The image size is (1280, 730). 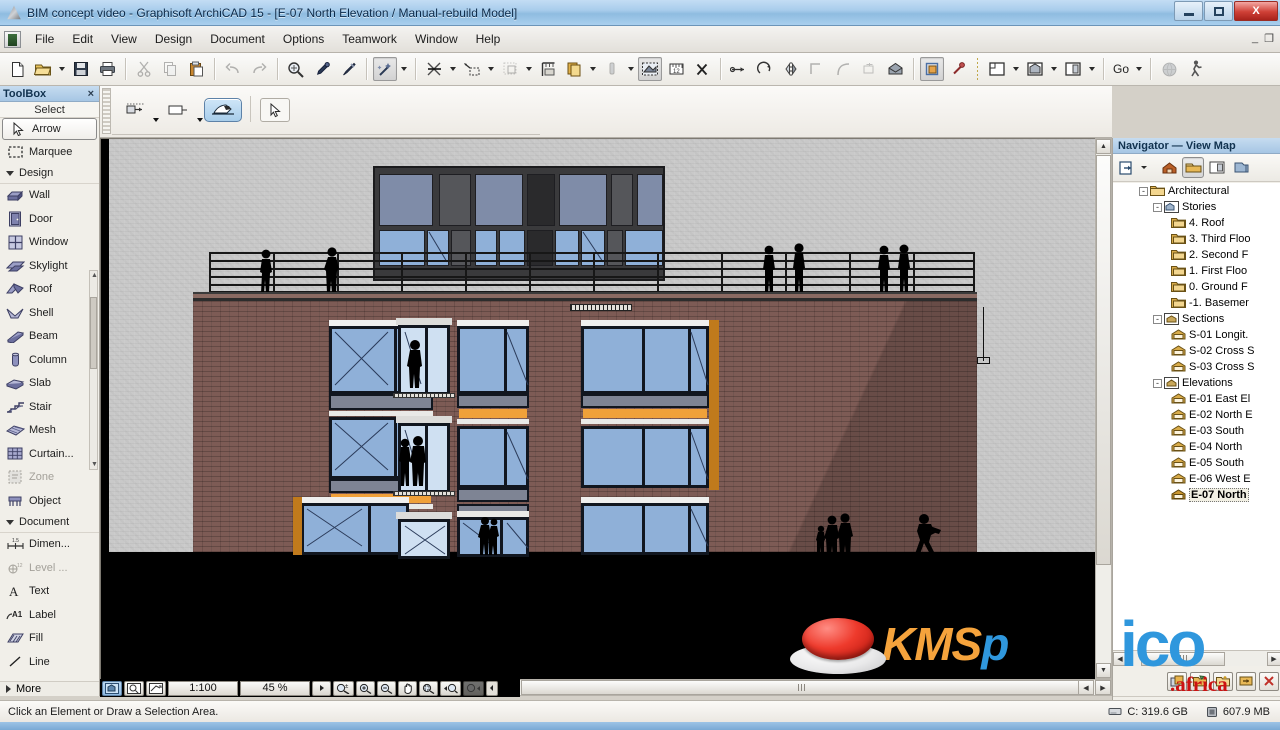 I want to click on elevate-icon, so click(x=817, y=69).